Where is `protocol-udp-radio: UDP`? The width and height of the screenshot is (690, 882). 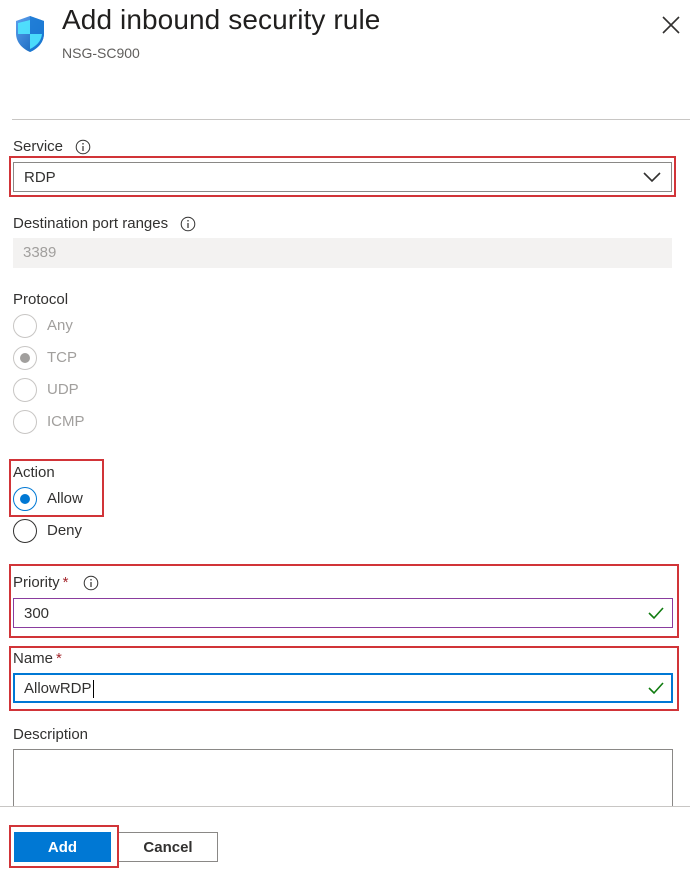 protocol-udp-radio: UDP is located at coordinates (113, 390).